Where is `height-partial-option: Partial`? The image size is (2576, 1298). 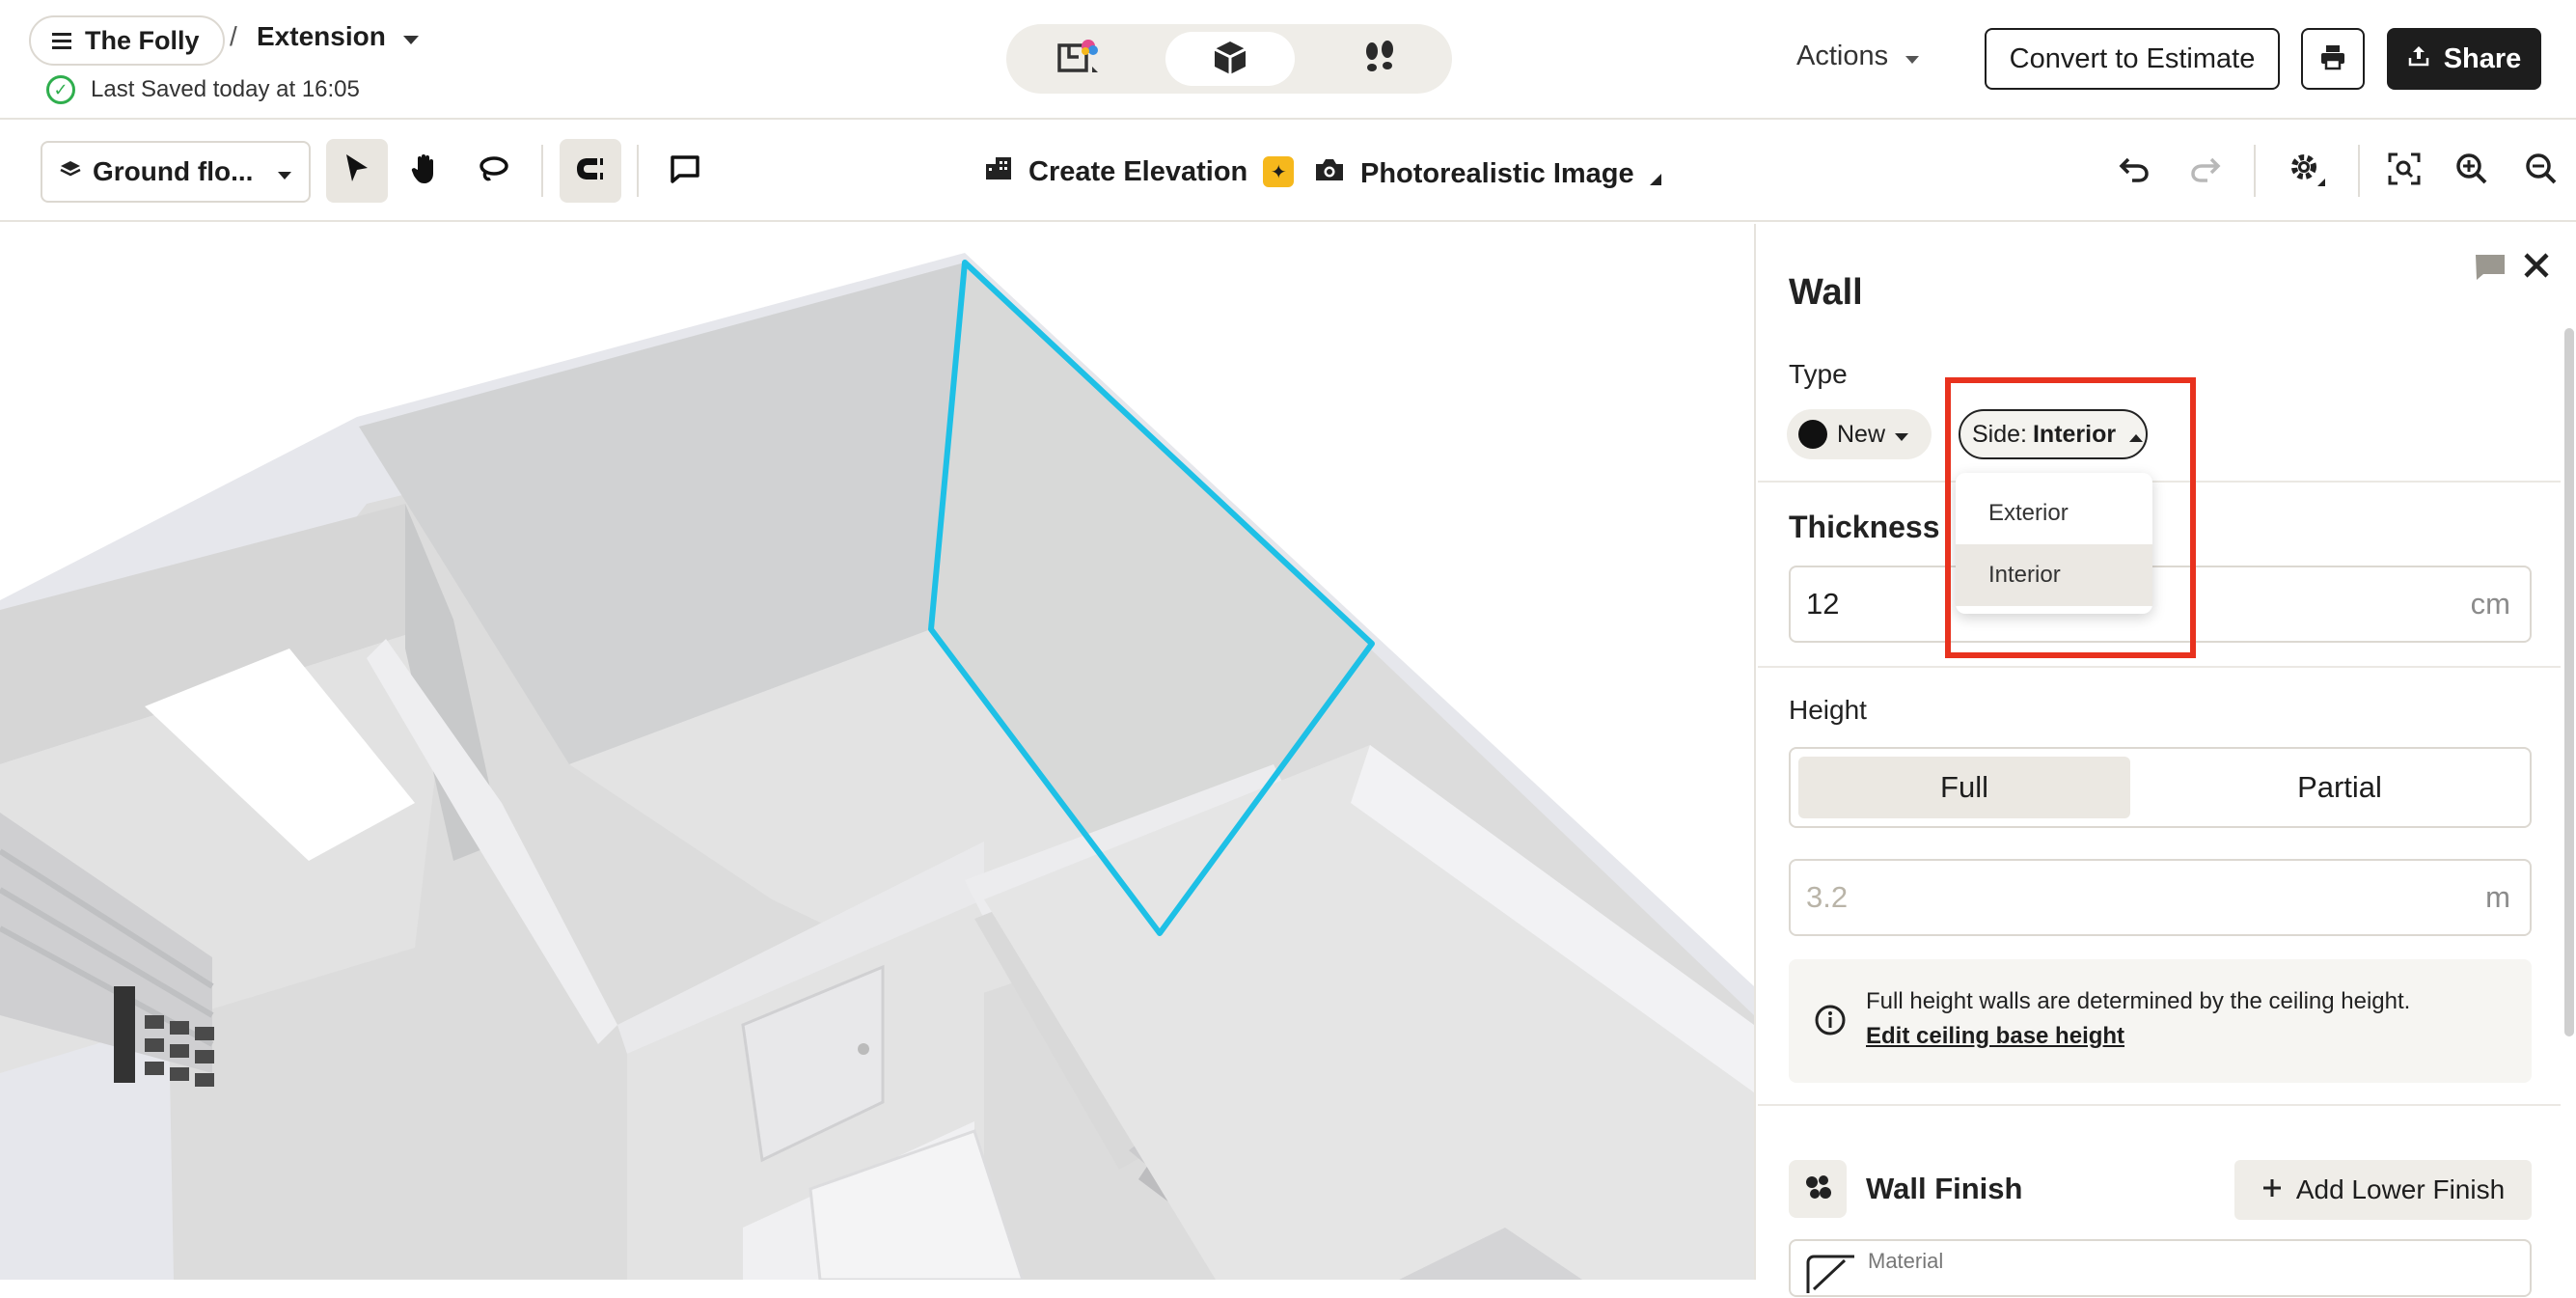 height-partial-option: Partial is located at coordinates (2339, 787).